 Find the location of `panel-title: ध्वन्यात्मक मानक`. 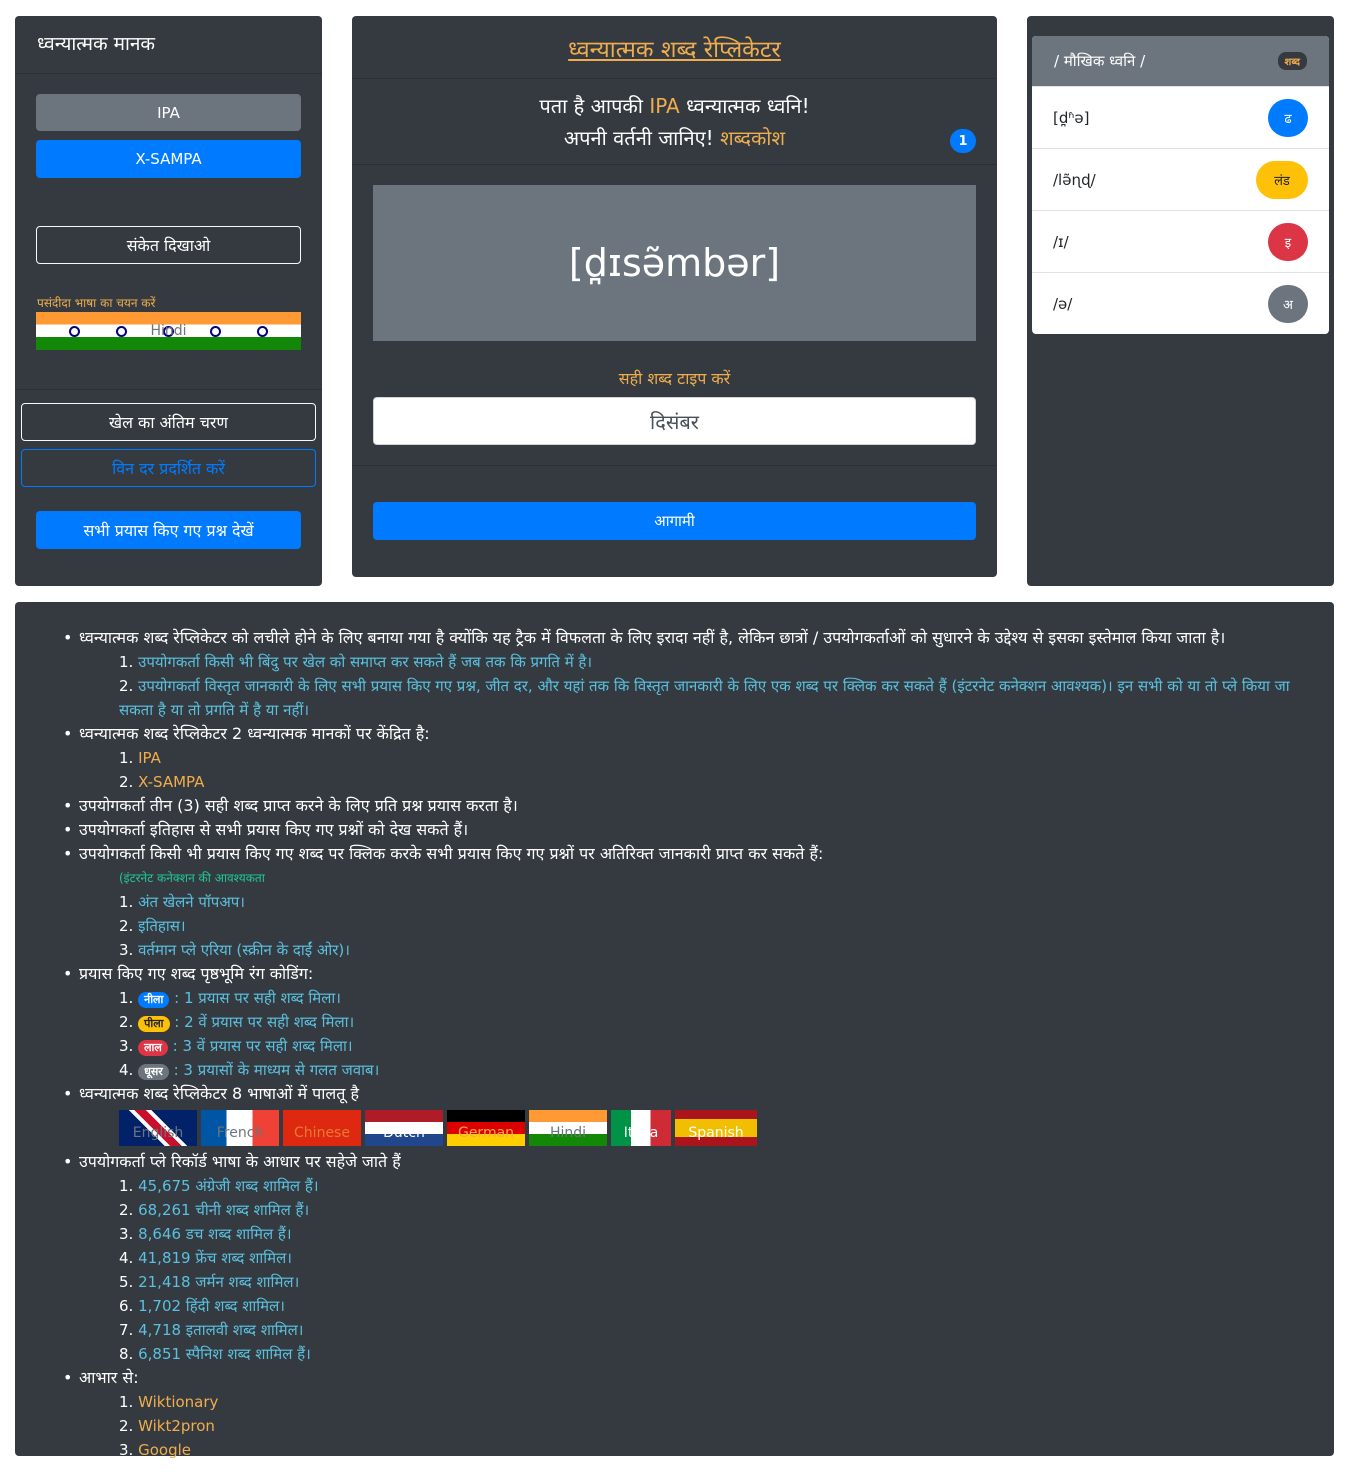

panel-title: ध्वन्यात्मक मानक is located at coordinates (168, 45).